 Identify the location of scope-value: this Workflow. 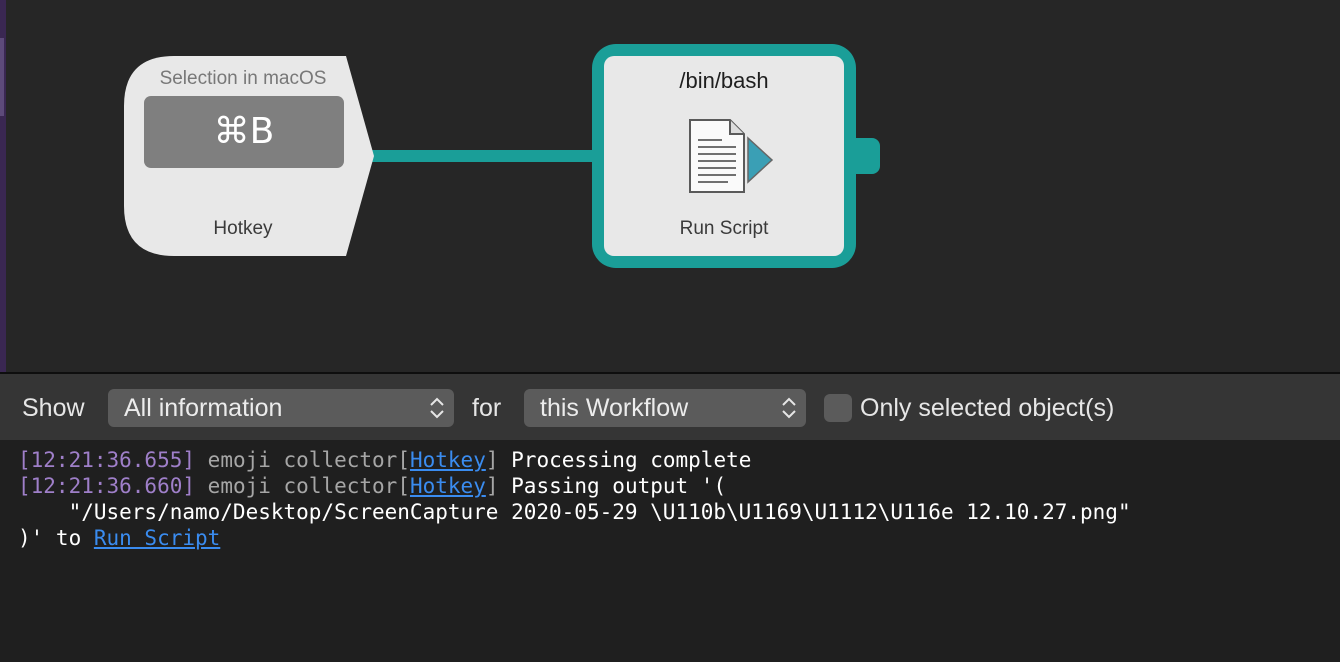
(614, 408).